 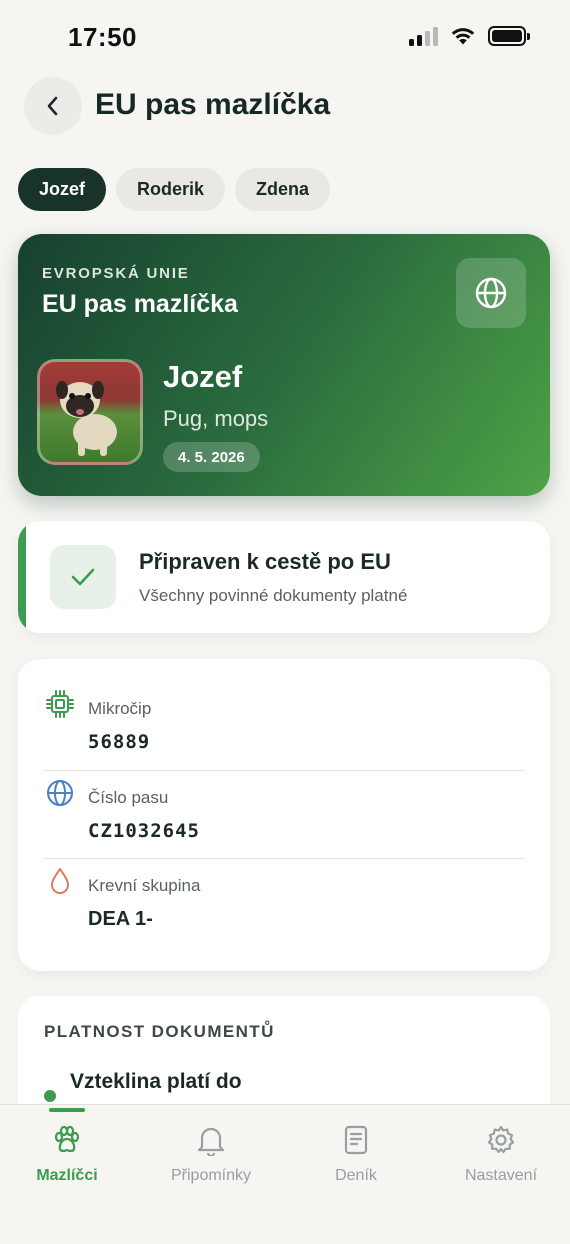 What do you see at coordinates (284, 883) in the screenshot?
I see `blood-type-row: Krevní skupina DEA 1-` at bounding box center [284, 883].